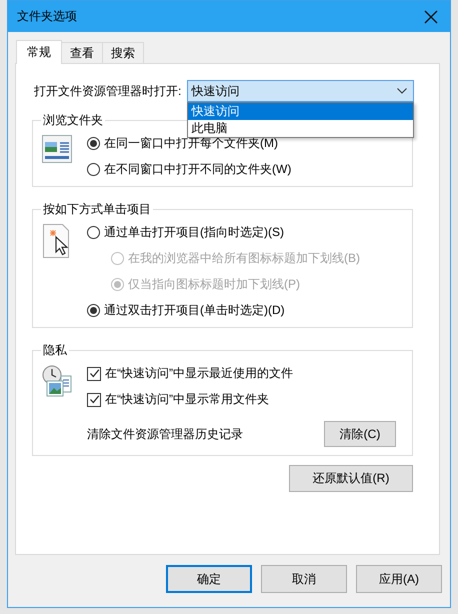 The image size is (458, 614). I want to click on option-label: 通过双击打开项目(单击时选定)(D), so click(194, 310).